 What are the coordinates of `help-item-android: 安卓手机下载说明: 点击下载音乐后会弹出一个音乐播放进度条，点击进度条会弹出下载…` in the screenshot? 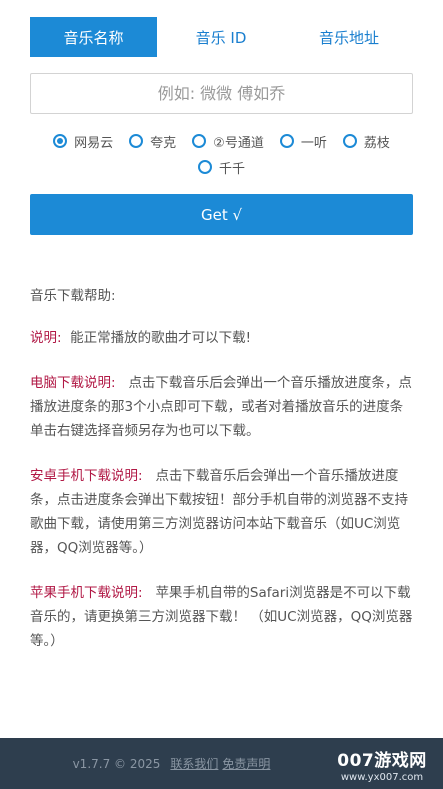 It's located at (222, 512).